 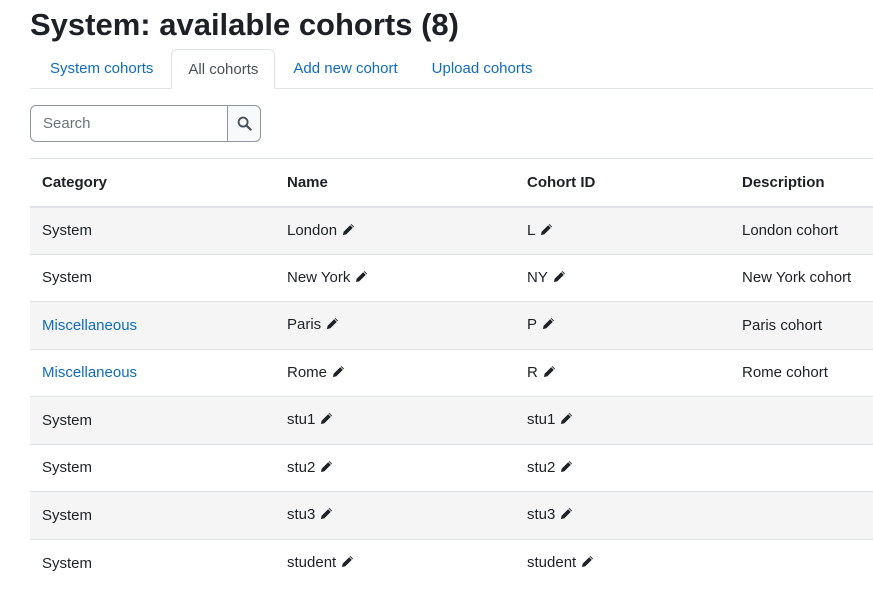 I want to click on cohort-id: stu1, so click(x=541, y=420).